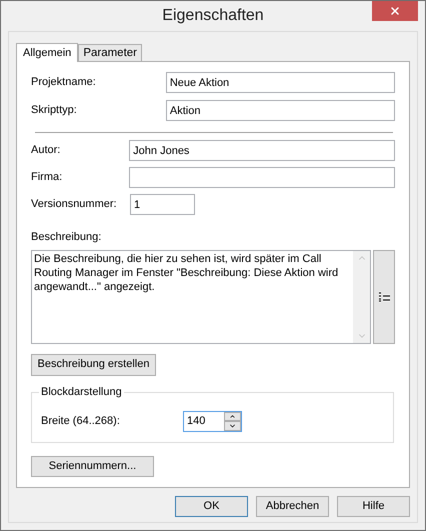 This screenshot has width=426, height=531. What do you see at coordinates (186, 273) in the screenshot?
I see `description-text: Die Beschreibung, die hier zu sehen ist, wird später im Call Routing Manager im Fenster "Beschreibung: Diese Aktion wird angewandt..." angezeigt.` at bounding box center [186, 273].